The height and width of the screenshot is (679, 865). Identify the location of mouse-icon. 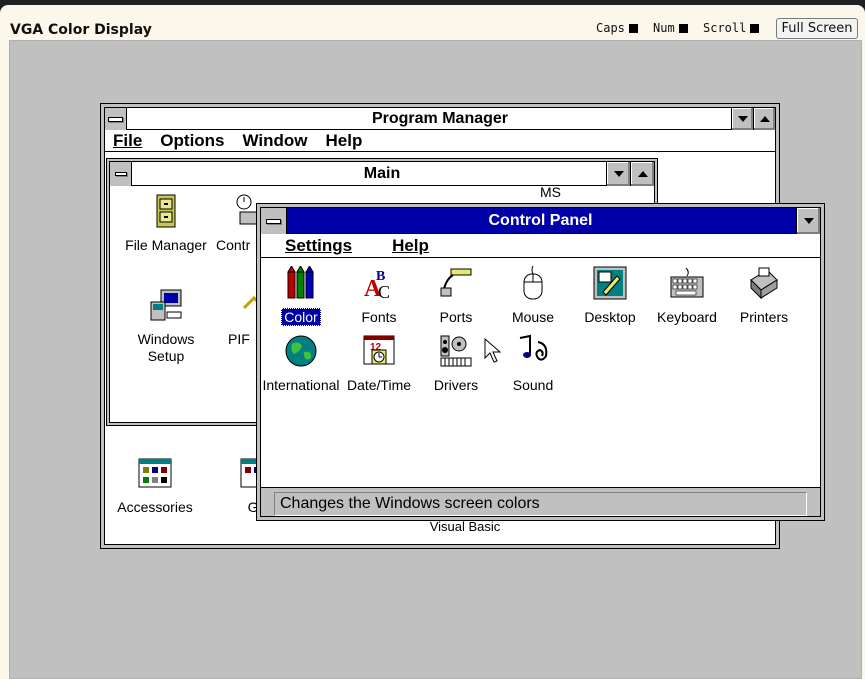
(533, 282).